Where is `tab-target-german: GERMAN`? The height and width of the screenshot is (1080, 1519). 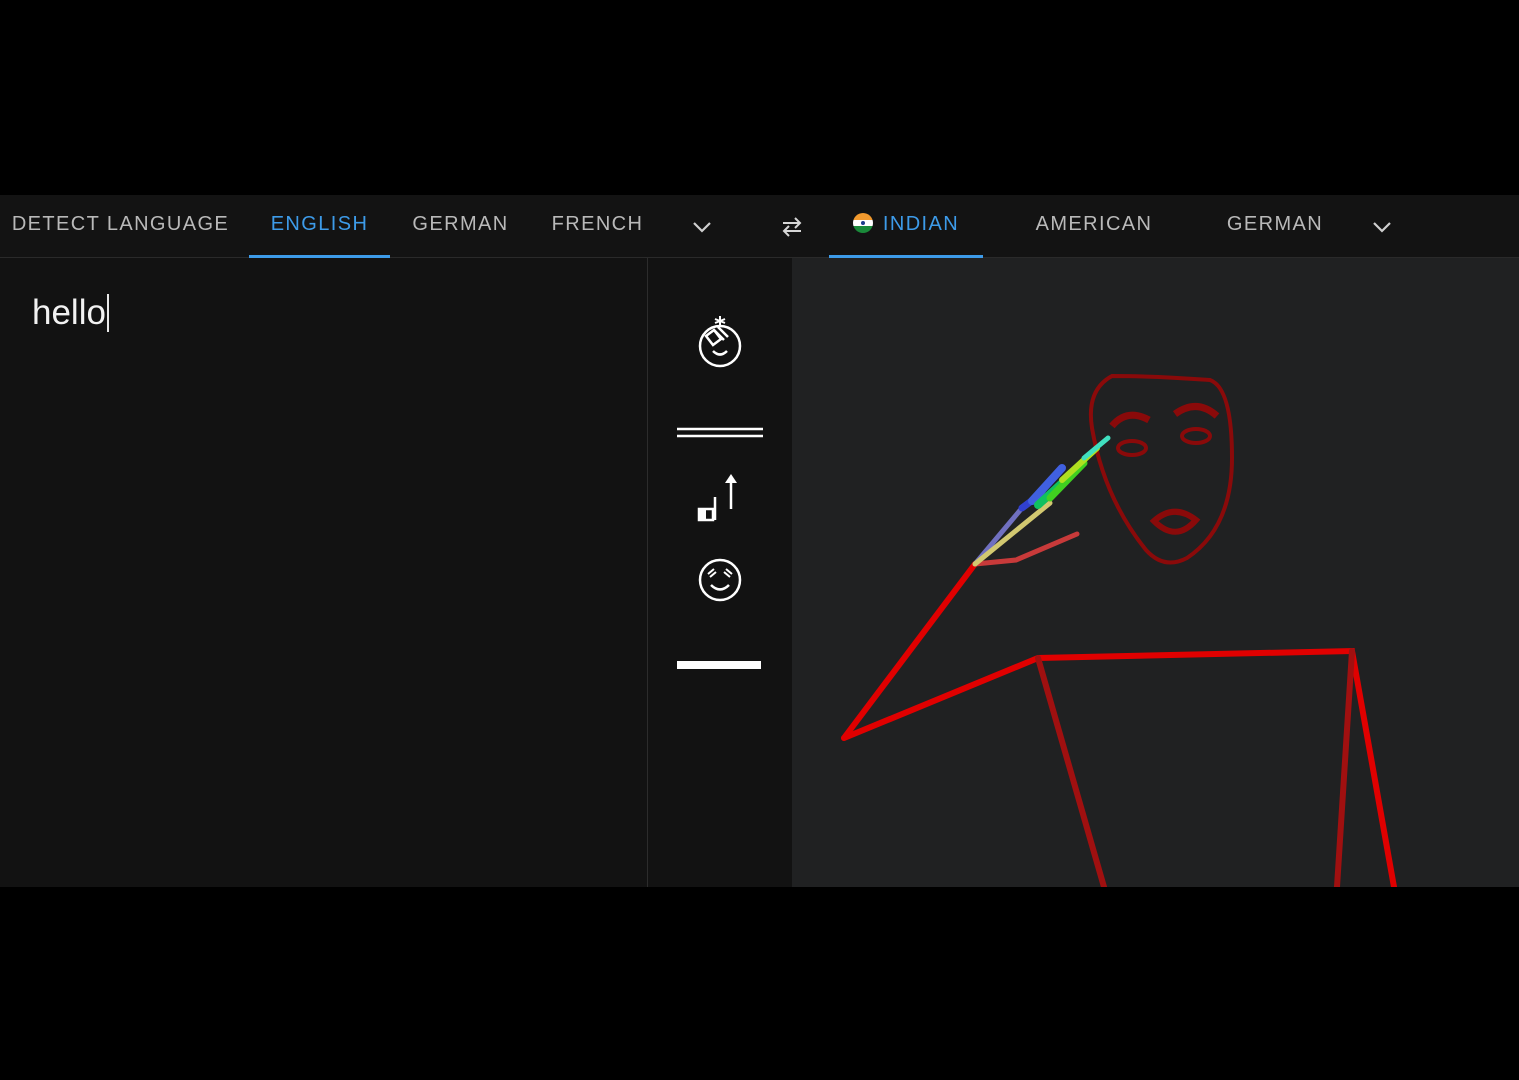
tab-target-german: GERMAN is located at coordinates (1275, 226).